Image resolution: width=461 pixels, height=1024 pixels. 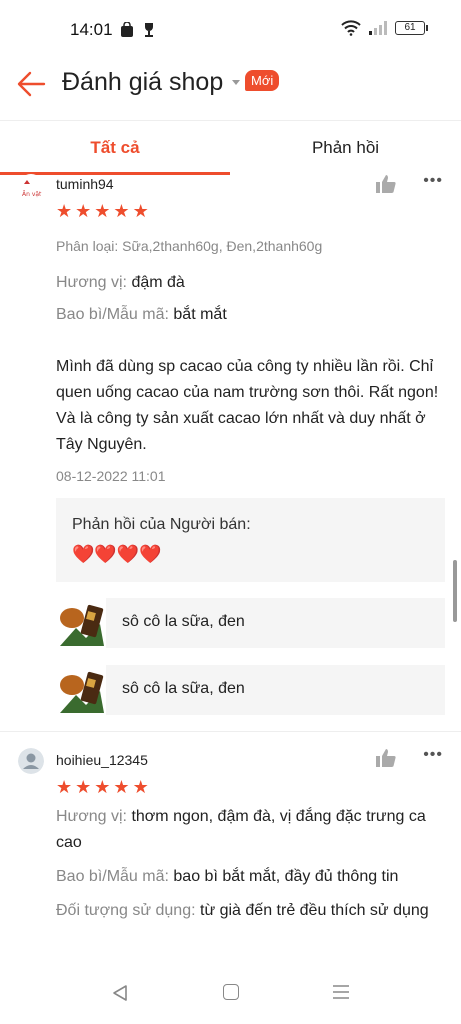 I want to click on tab-all: Tất cả, so click(x=115, y=148).